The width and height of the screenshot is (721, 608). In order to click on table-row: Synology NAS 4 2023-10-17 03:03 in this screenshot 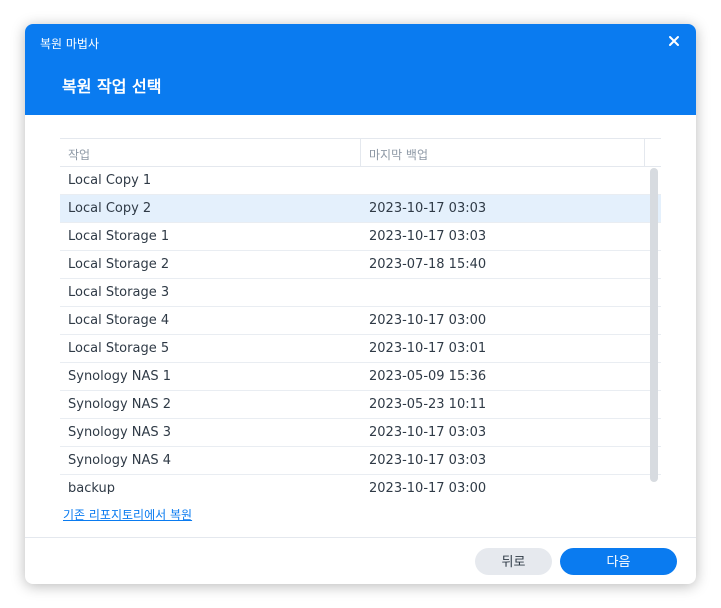, I will do `click(360, 461)`.